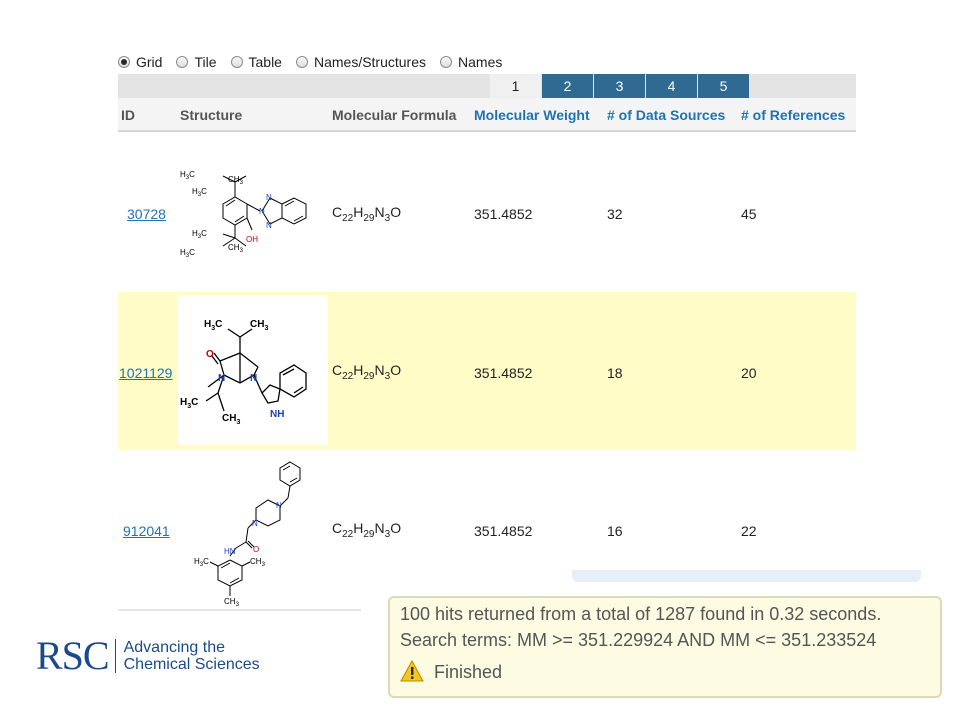  What do you see at coordinates (532, 115) in the screenshot?
I see `header-weight-sort: Molecular Weight` at bounding box center [532, 115].